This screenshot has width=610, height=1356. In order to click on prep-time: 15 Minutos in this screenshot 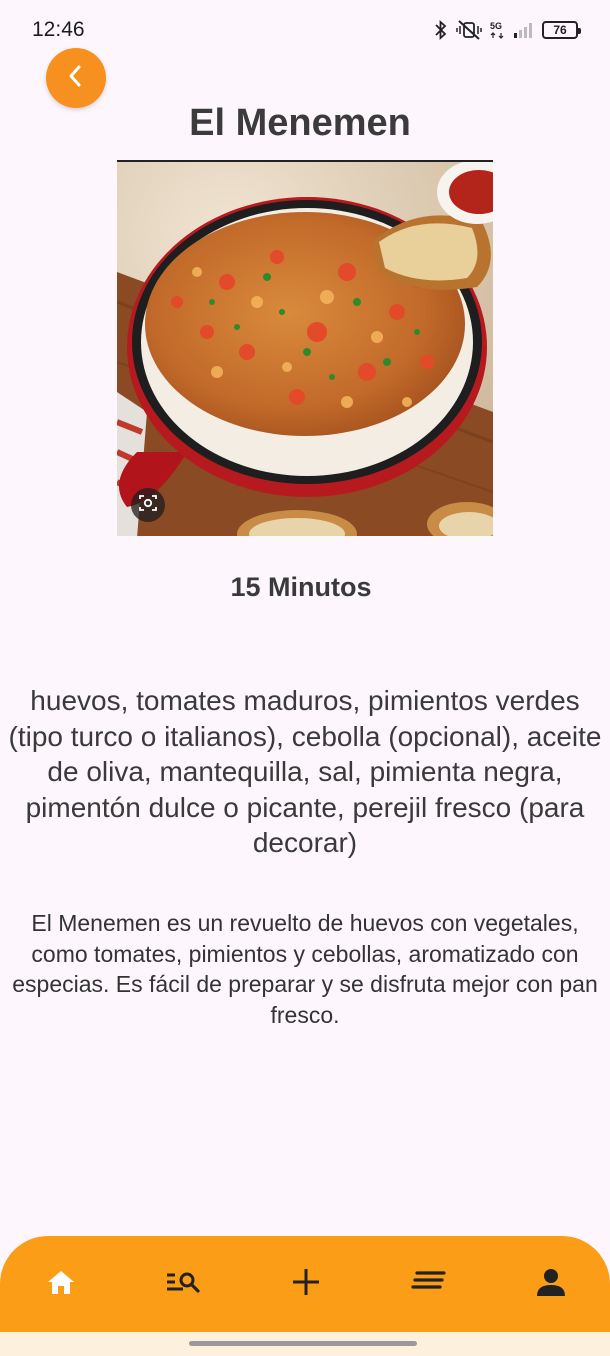, I will do `click(301, 587)`.